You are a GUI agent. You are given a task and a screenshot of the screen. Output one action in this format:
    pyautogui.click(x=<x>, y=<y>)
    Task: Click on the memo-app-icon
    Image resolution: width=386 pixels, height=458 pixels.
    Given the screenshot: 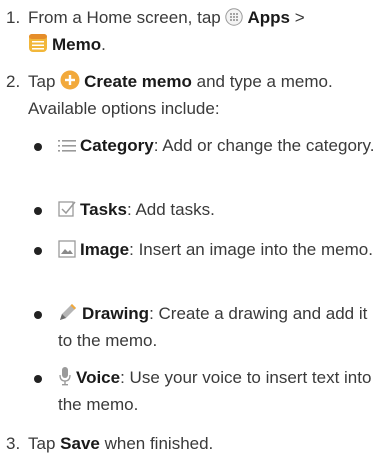 What is the action you would take?
    pyautogui.click(x=38, y=46)
    